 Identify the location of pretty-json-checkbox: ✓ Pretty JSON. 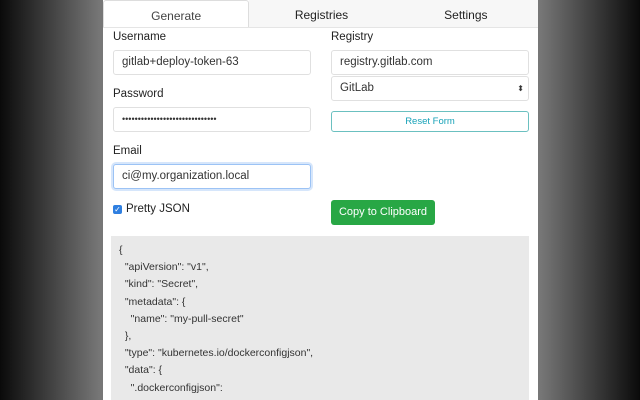
(151, 209).